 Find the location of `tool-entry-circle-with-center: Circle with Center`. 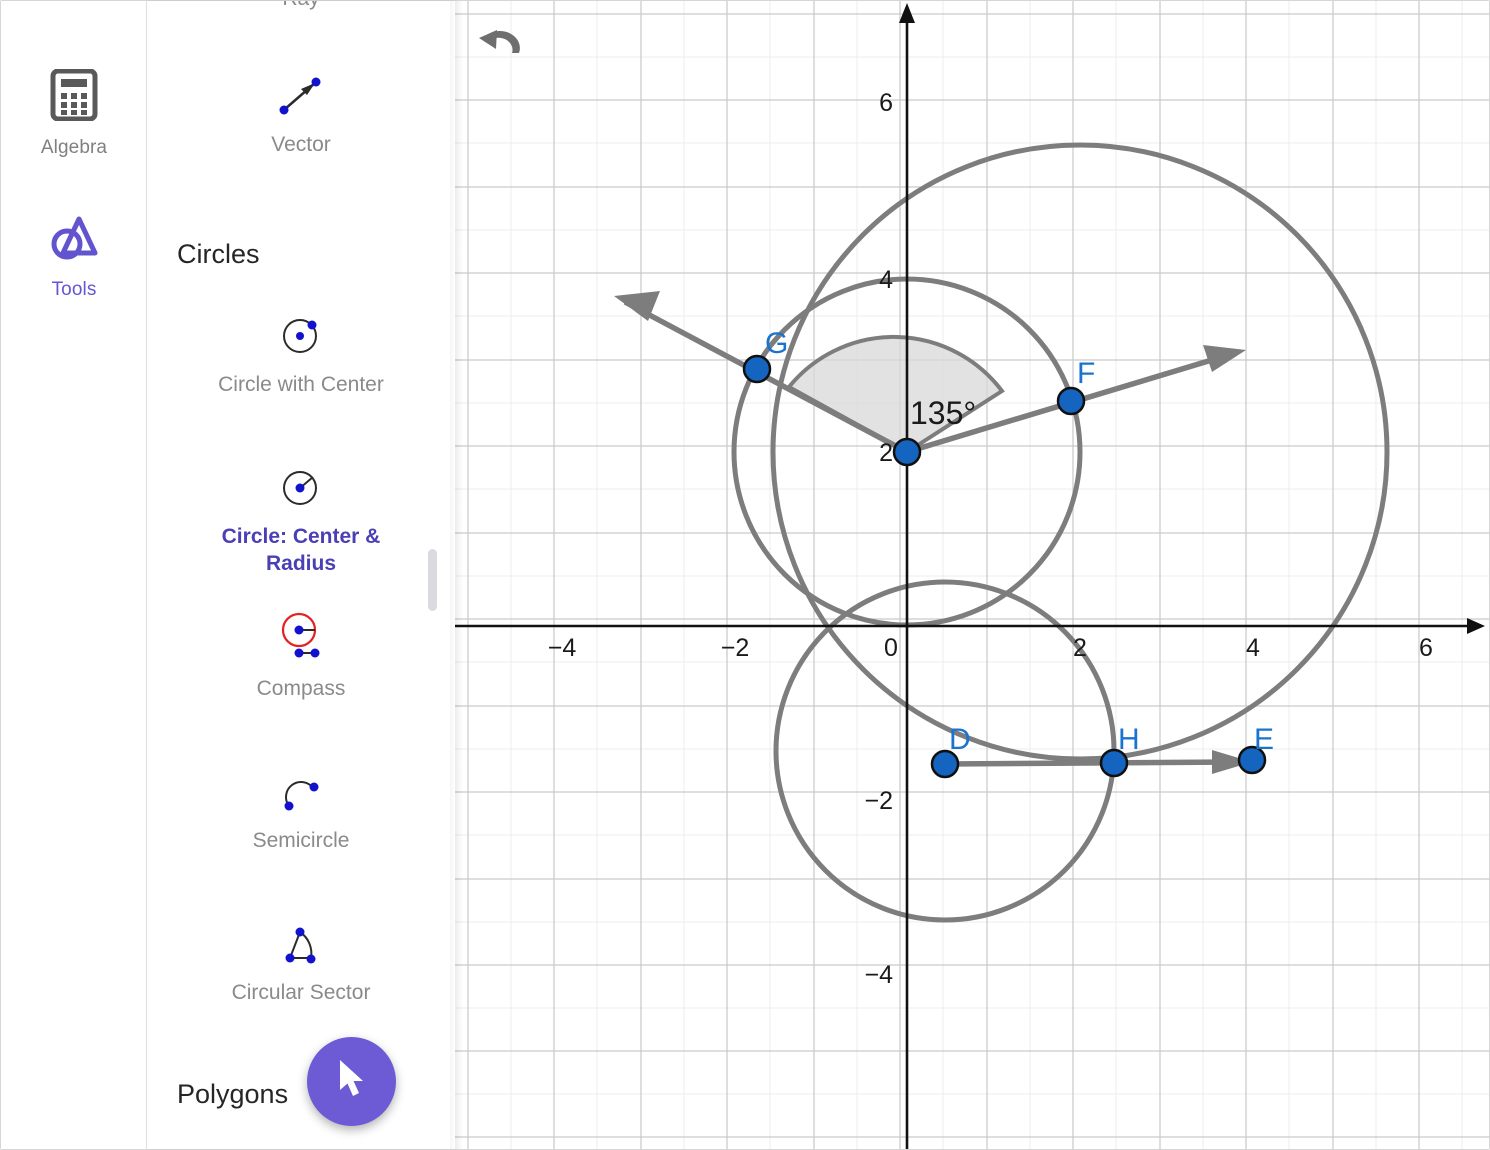

tool-entry-circle-with-center: Circle with Center is located at coordinates (301, 352).